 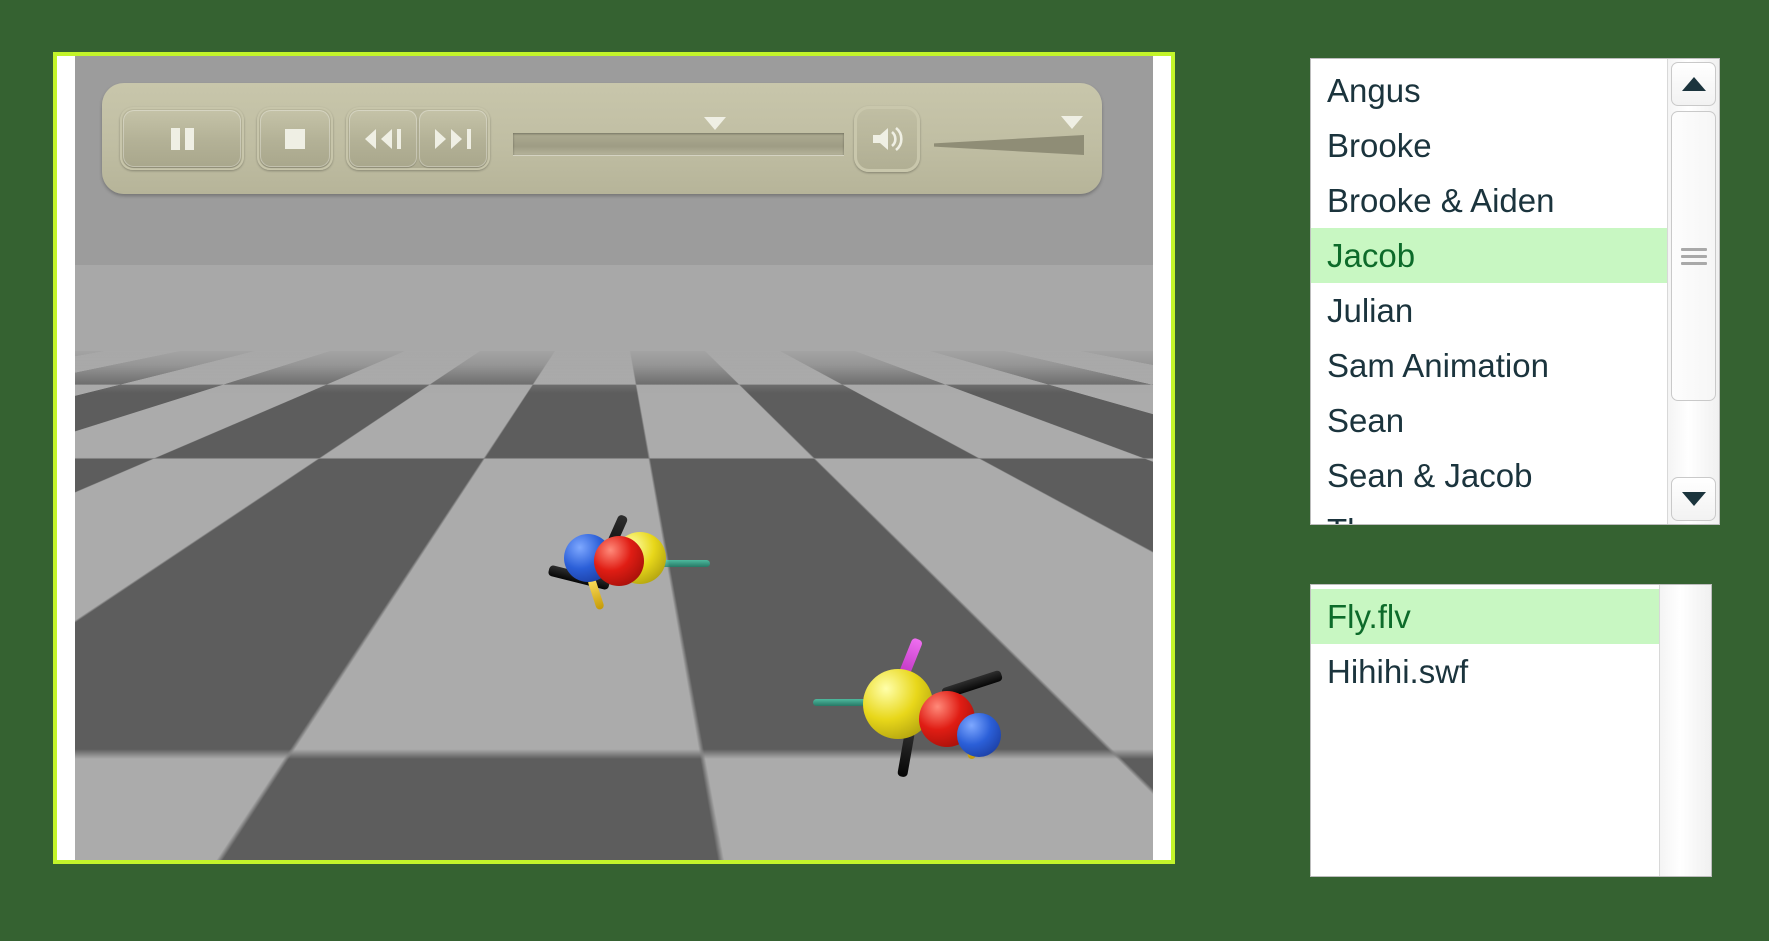 I want to click on list-item-selected: Jacob, so click(x=1489, y=255).